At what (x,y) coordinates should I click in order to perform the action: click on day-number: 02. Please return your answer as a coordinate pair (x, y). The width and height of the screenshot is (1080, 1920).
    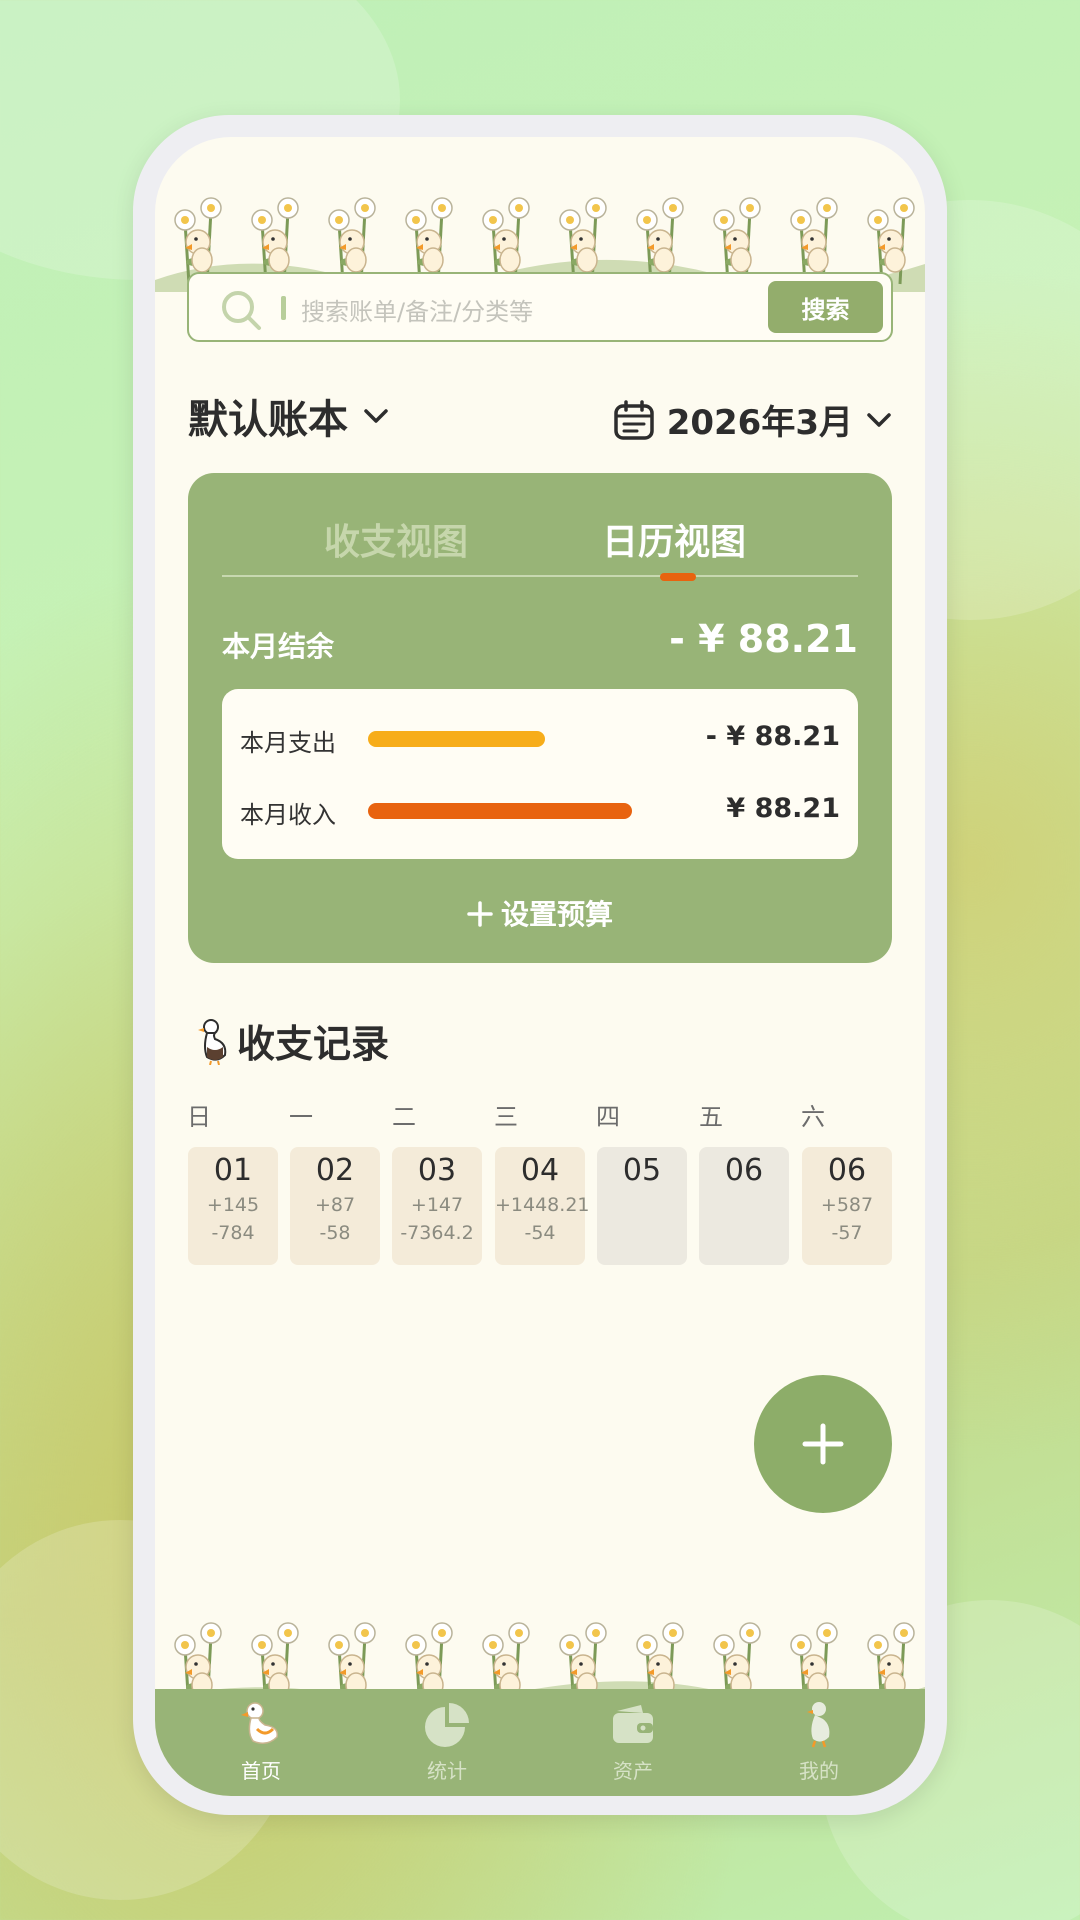
    Looking at the image, I should click on (335, 1170).